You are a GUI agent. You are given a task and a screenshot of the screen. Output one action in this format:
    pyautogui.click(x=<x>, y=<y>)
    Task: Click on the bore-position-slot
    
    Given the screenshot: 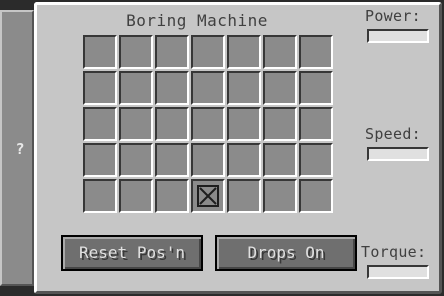 What is the action you would take?
    pyautogui.click(x=208, y=196)
    